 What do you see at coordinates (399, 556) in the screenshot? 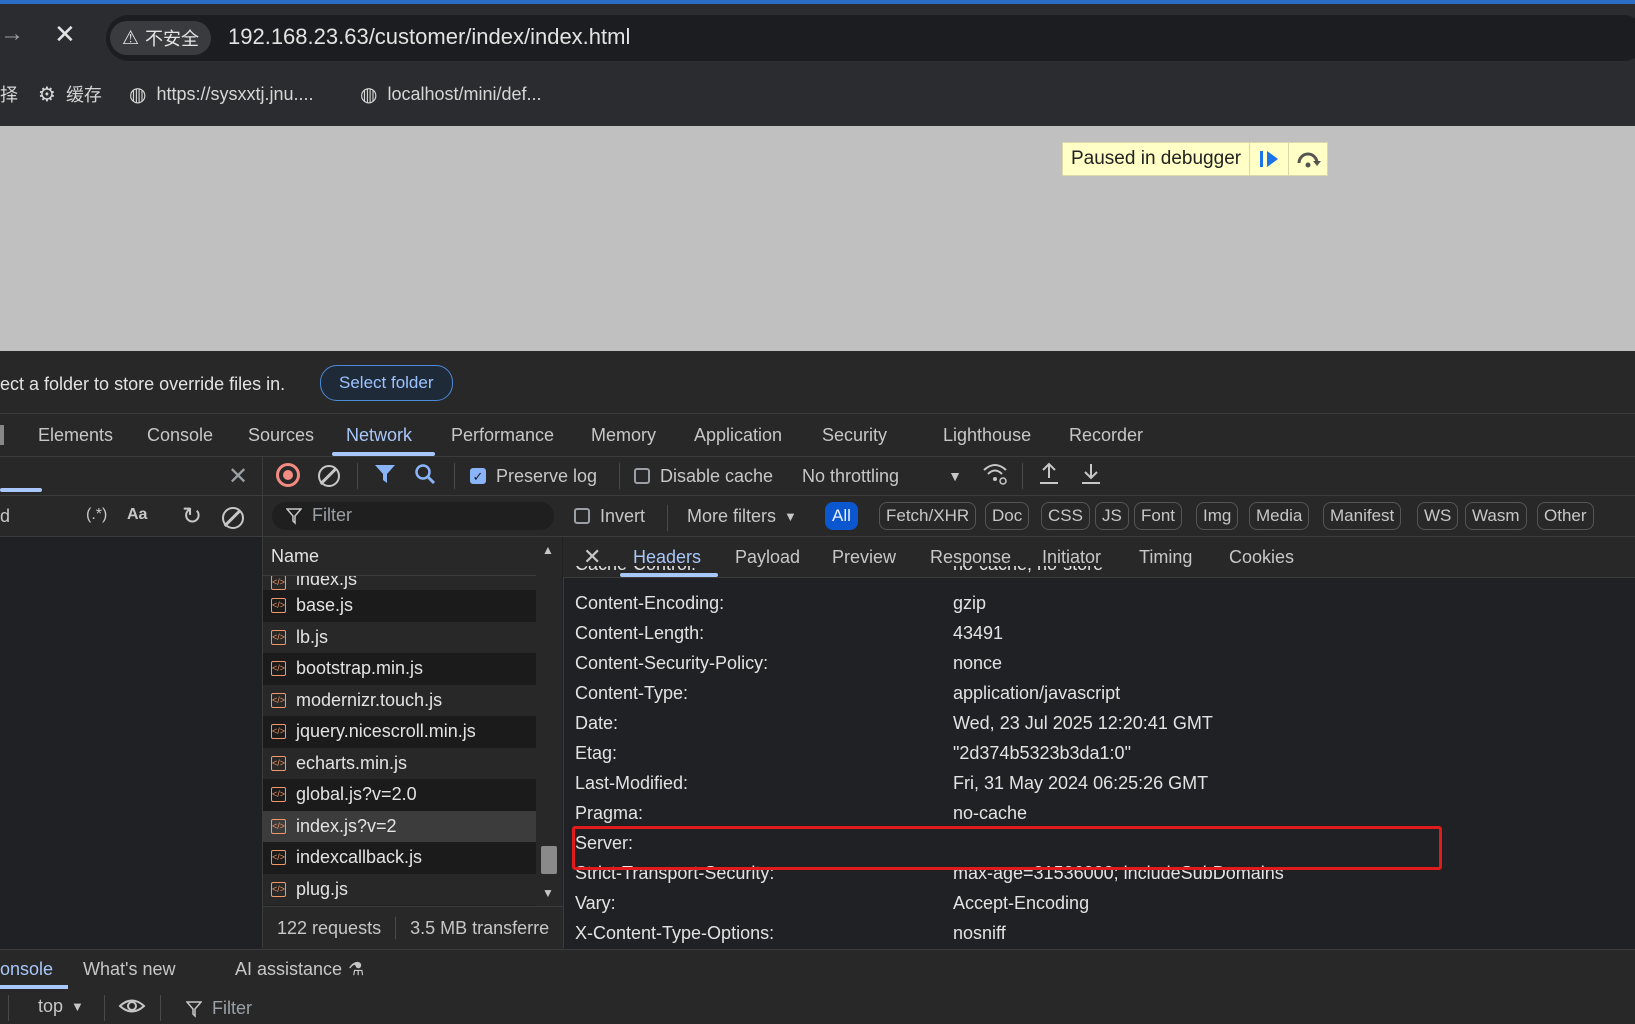
I see `name-column-header: Name` at bounding box center [399, 556].